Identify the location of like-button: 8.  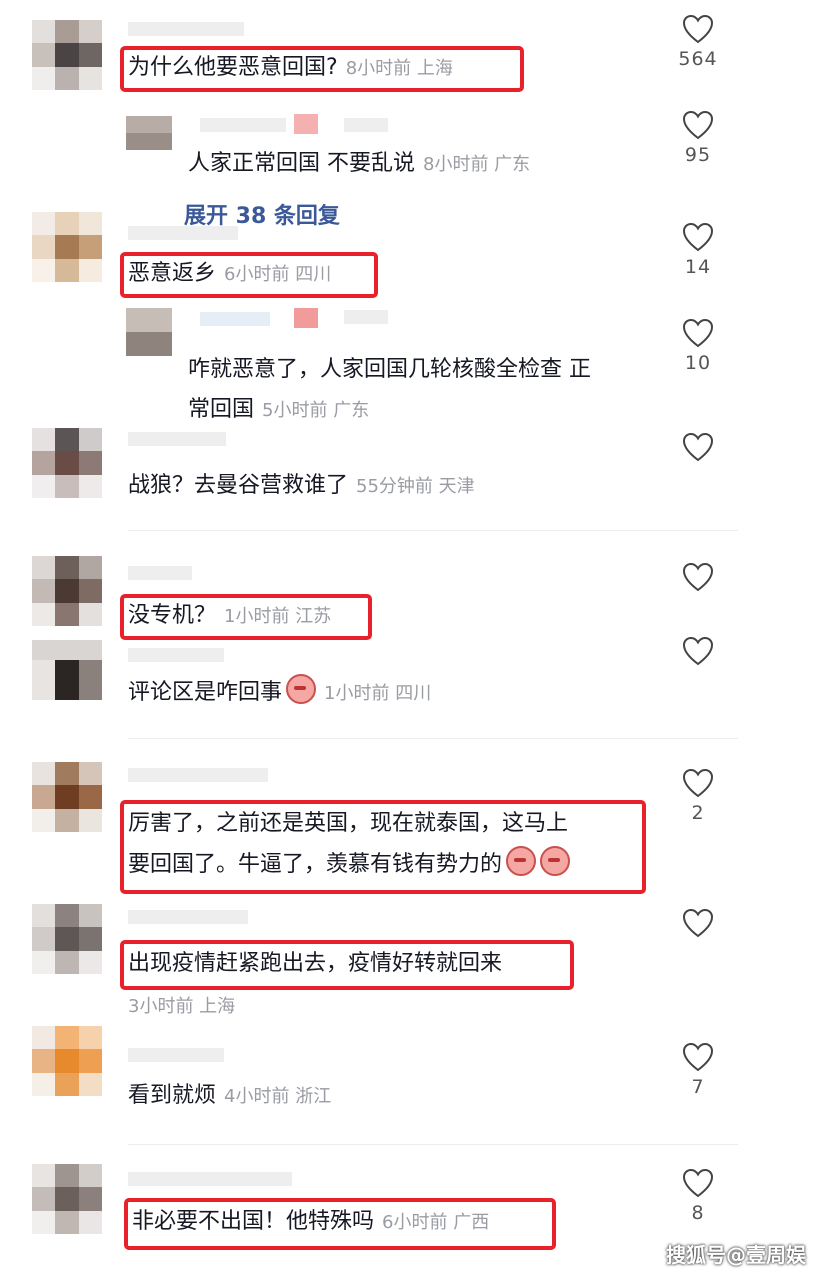
(698, 1196).